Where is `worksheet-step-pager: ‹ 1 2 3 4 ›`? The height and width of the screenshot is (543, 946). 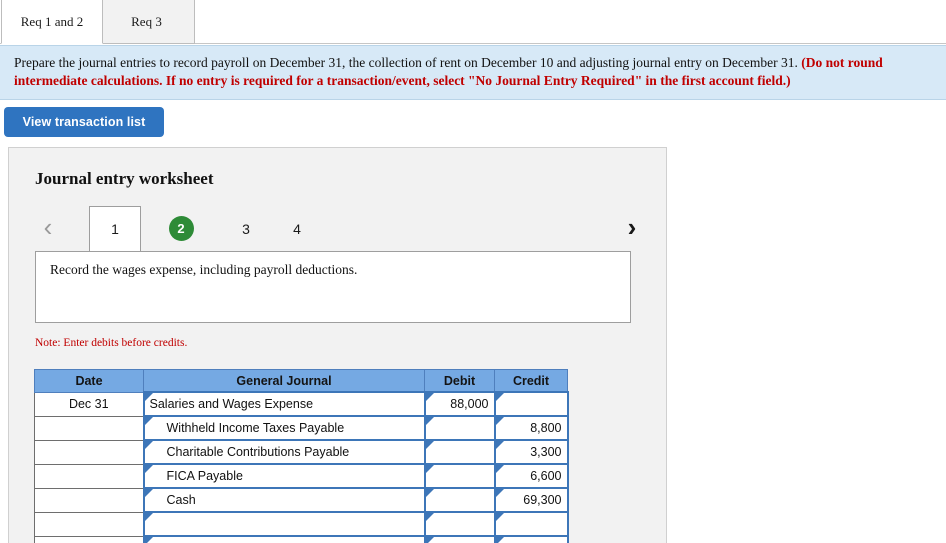
worksheet-step-pager: ‹ 1 2 3 4 › is located at coordinates (340, 229).